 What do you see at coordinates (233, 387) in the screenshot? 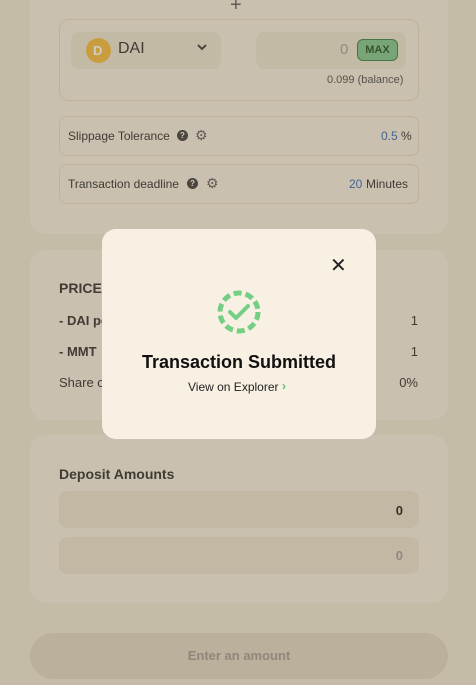
I see `view-on-explorer-link: View on Explorer` at bounding box center [233, 387].